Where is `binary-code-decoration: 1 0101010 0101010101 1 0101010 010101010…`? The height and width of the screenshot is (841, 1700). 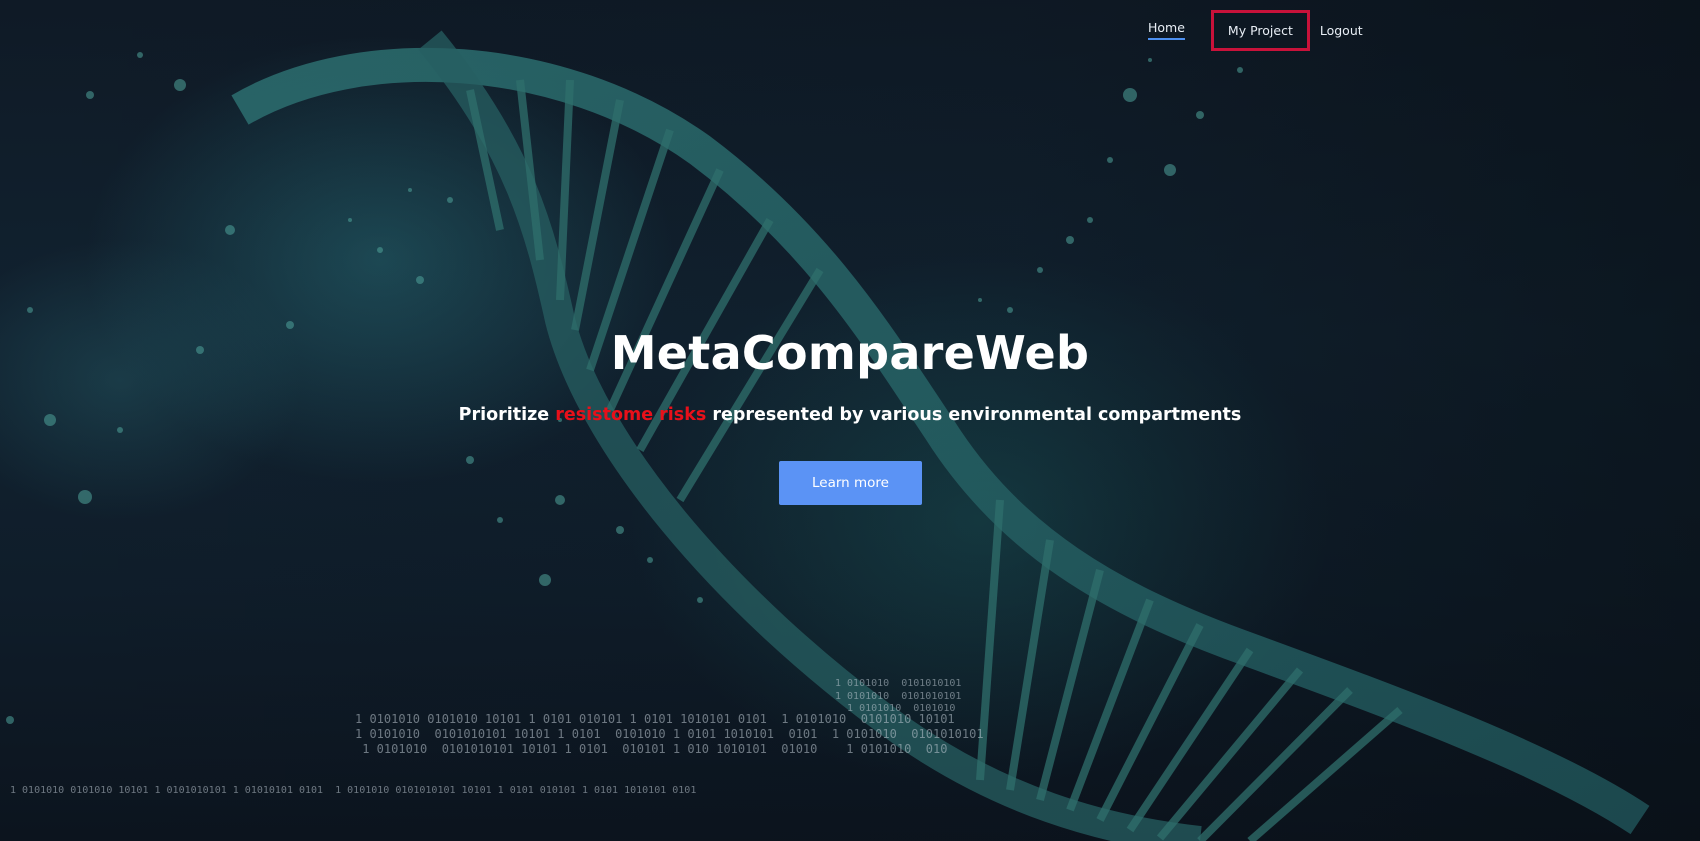 binary-code-decoration: 1 0101010 0101010101 1 0101010 010101010… is located at coordinates (898, 696).